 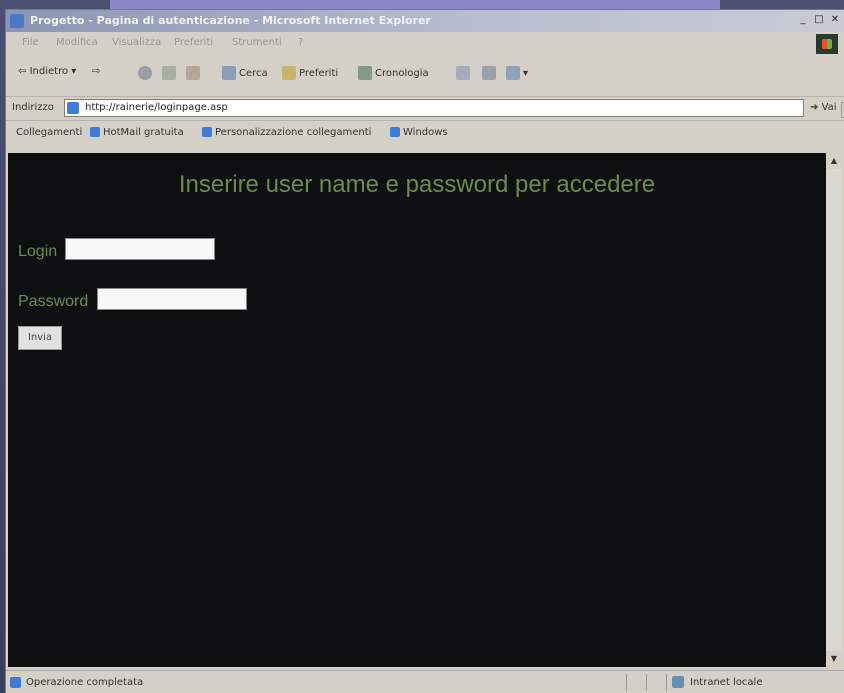 I want to click on edit-icon, so click(x=513, y=73).